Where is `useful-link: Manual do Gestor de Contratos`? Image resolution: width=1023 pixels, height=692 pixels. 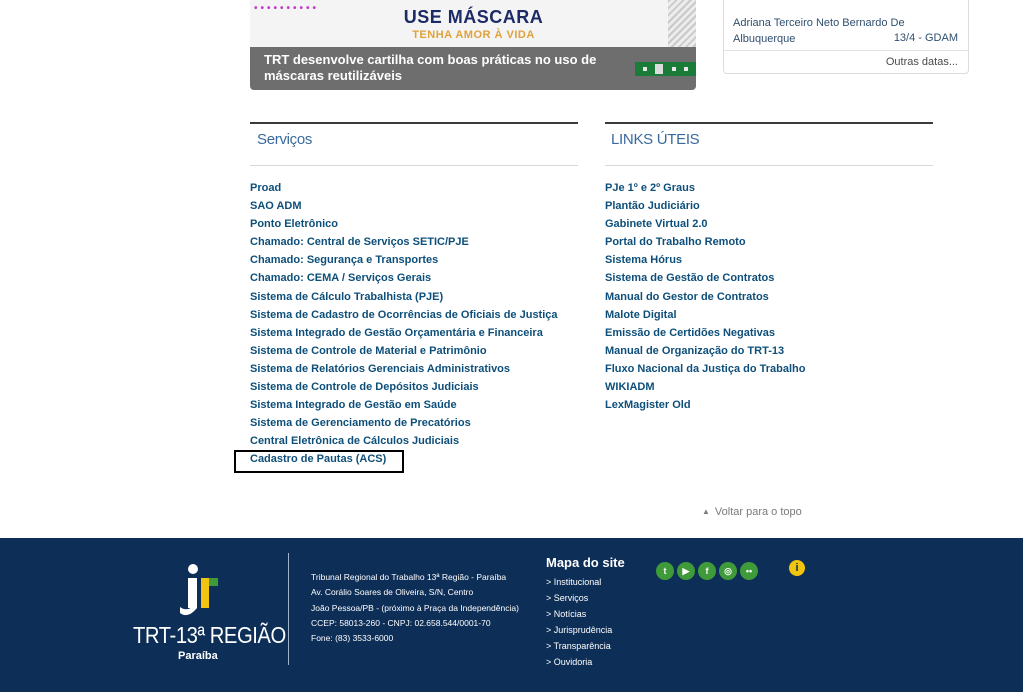
useful-link: Manual do Gestor de Contratos is located at coordinates (769, 300).